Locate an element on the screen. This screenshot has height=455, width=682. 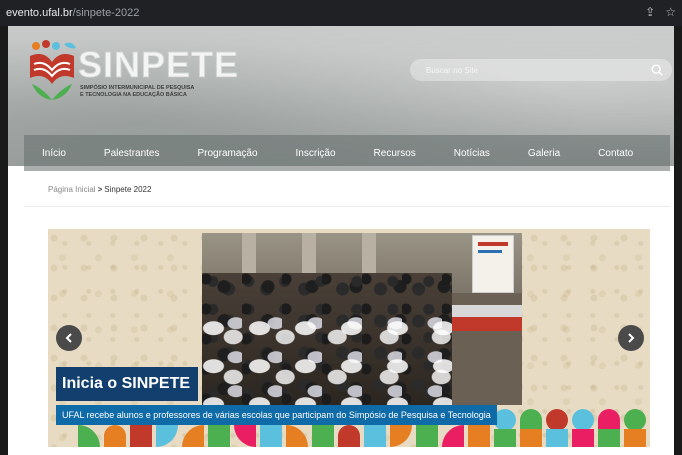
chevron-left-icon is located at coordinates (68, 338).